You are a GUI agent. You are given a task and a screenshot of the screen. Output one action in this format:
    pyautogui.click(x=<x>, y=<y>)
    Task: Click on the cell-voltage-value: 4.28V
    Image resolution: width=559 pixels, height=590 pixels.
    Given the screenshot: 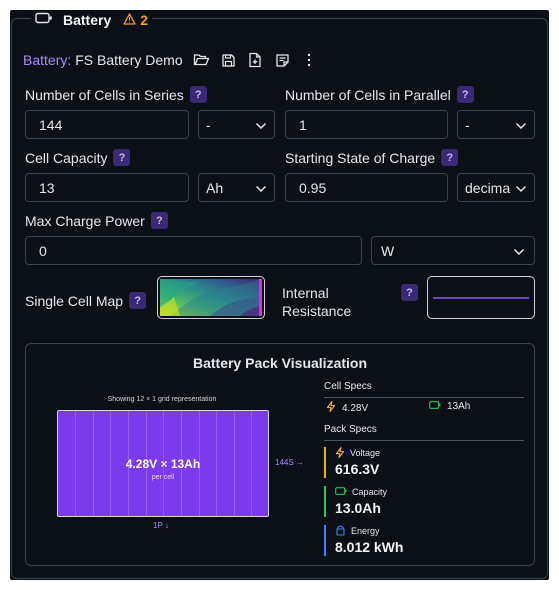 What is the action you would take?
    pyautogui.click(x=355, y=408)
    